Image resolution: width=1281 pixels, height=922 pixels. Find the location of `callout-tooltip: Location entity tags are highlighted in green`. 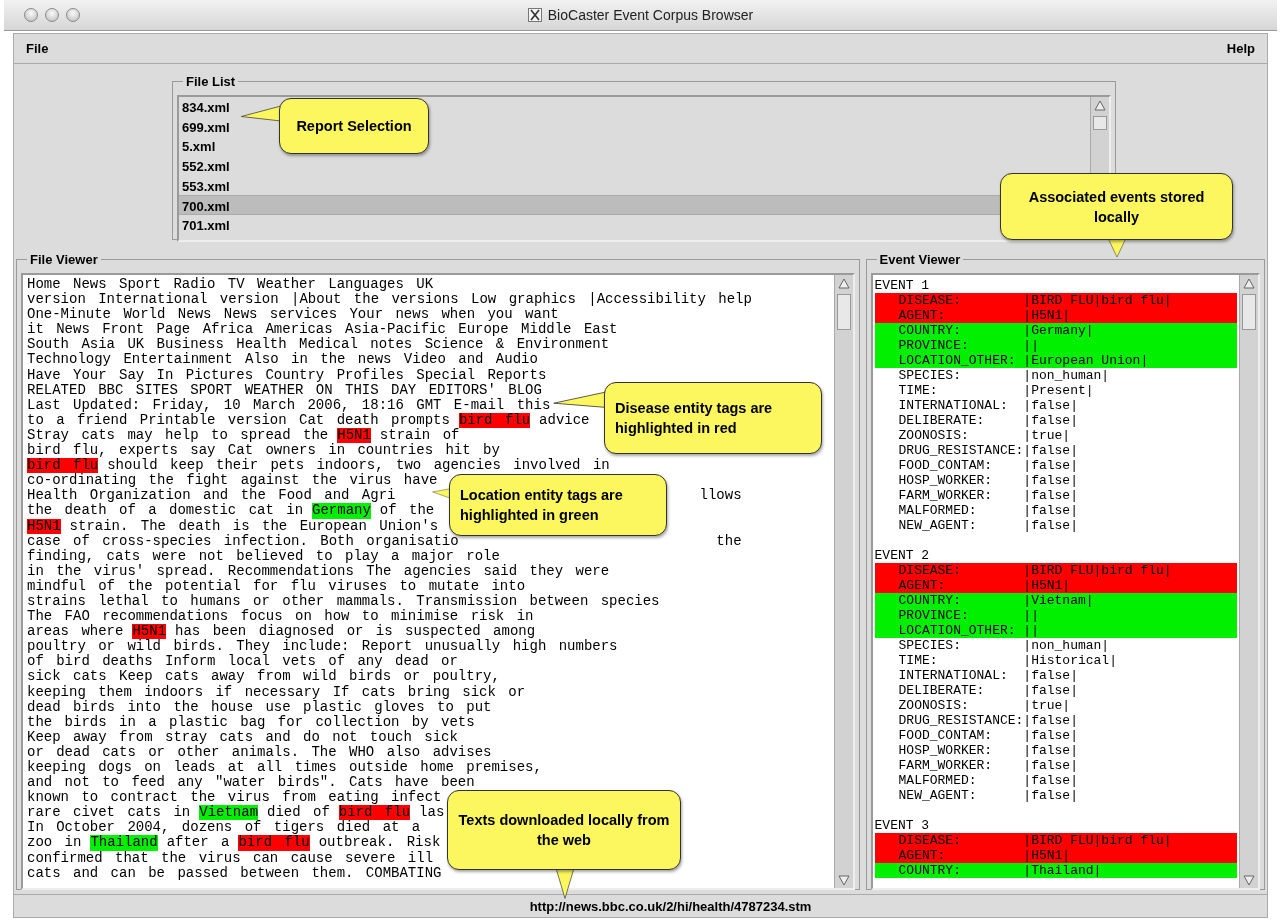

callout-tooltip: Location entity tags are highlighted in green is located at coordinates (558, 505).